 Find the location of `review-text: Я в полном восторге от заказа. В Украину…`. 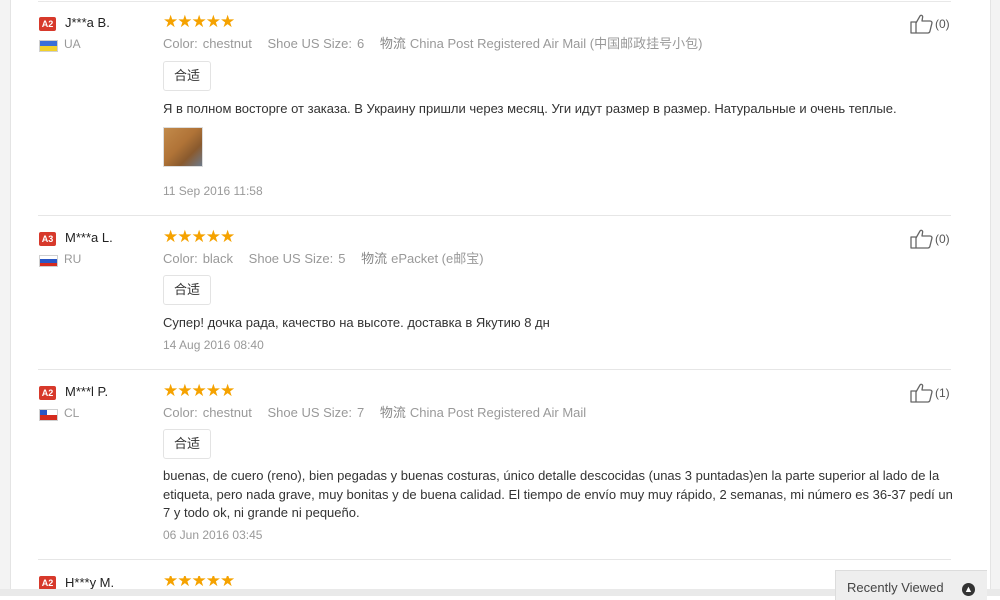

review-text: Я в полном восторге от заказа. В Украину… is located at coordinates (530, 108).